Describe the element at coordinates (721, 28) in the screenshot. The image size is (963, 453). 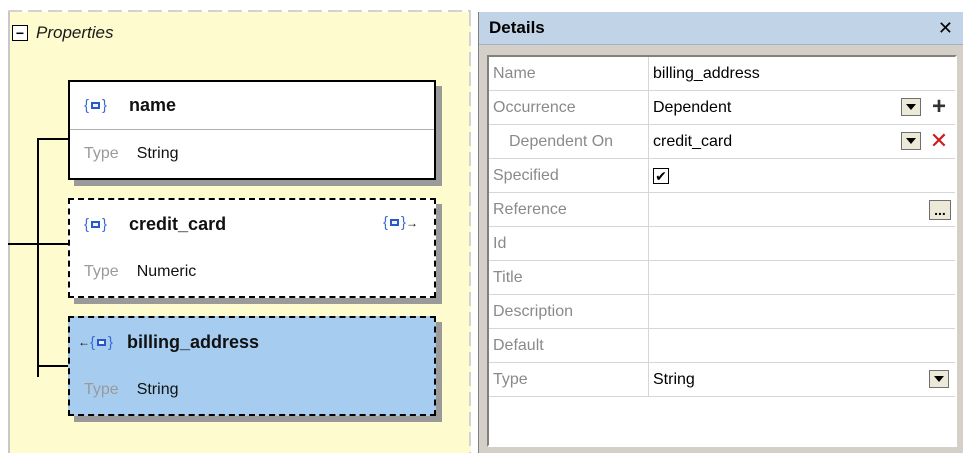
I see `details-header: Details ✕` at that location.